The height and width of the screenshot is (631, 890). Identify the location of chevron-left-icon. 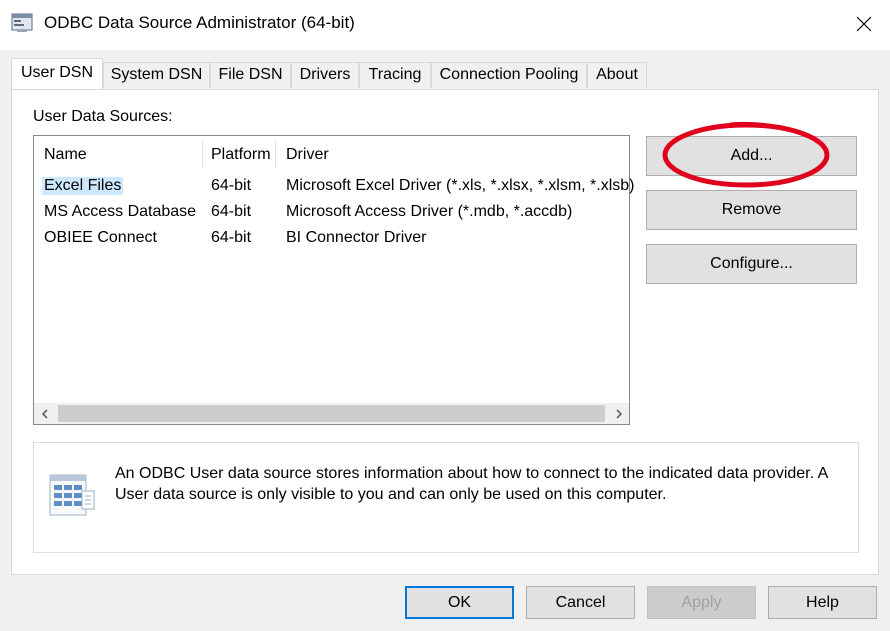
(44, 413).